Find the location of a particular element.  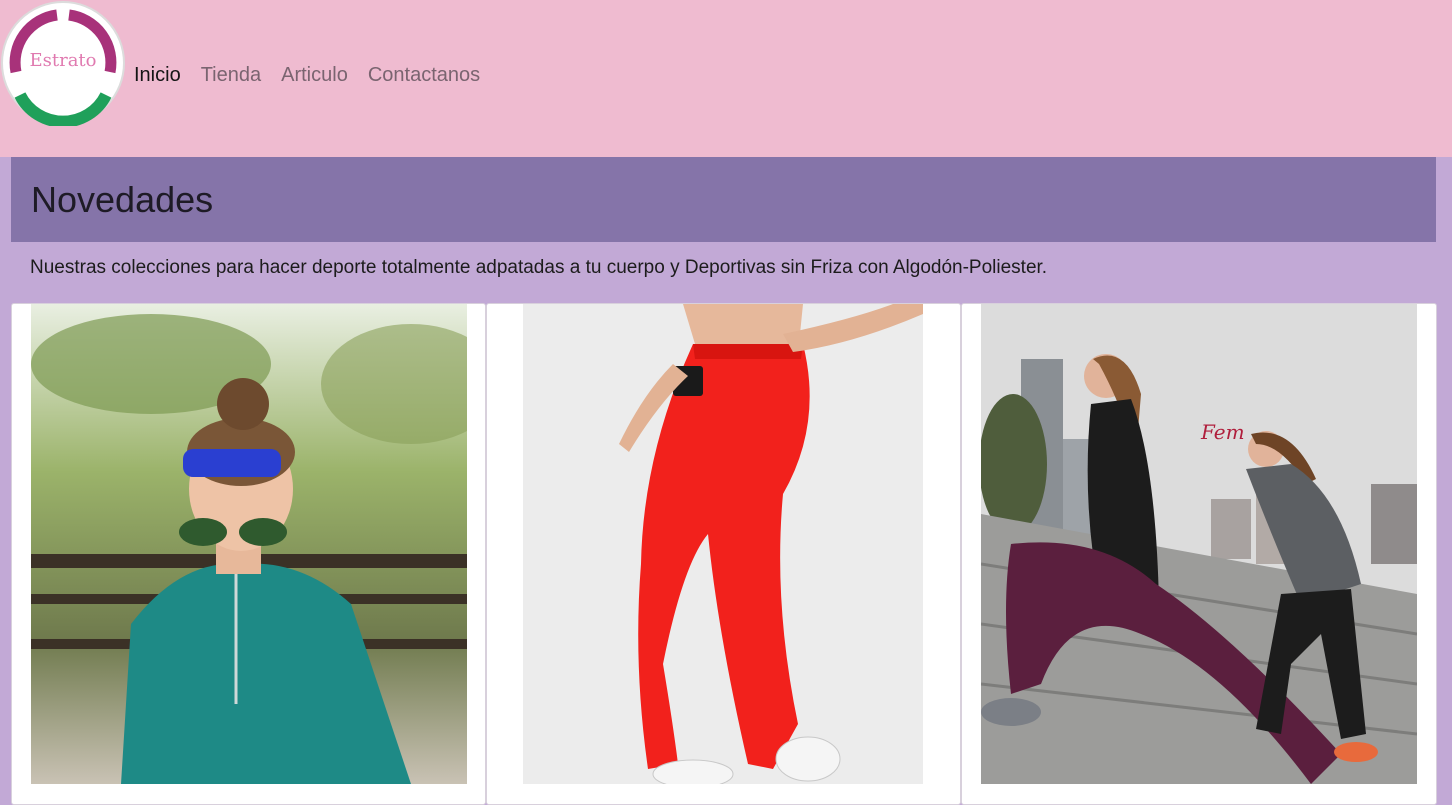

main-nav: Inicio Tienda Articulo Contactanos is located at coordinates (317, 75).